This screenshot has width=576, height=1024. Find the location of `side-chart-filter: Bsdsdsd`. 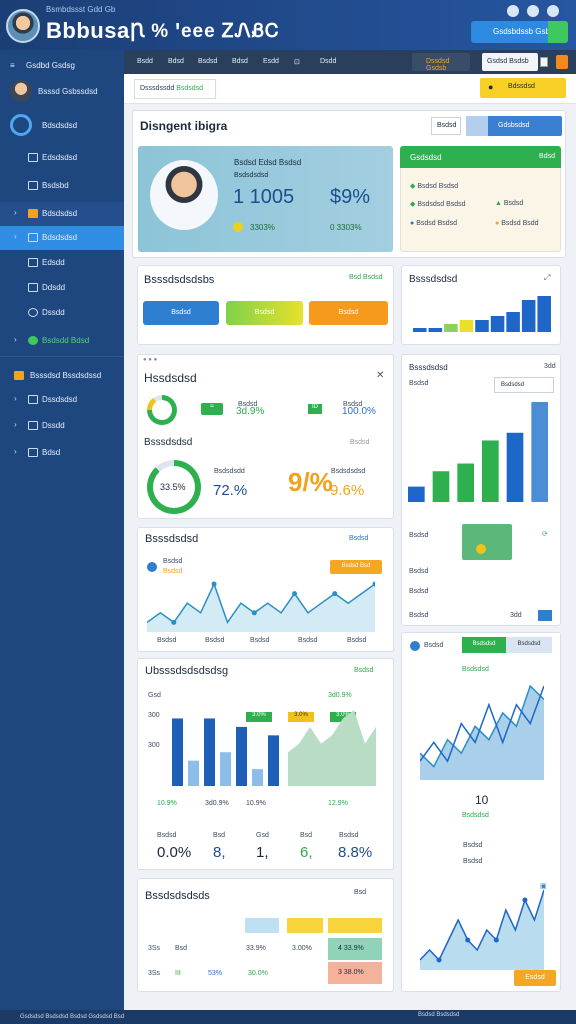

side-chart-filter: Bsdsdsd is located at coordinates (524, 385).